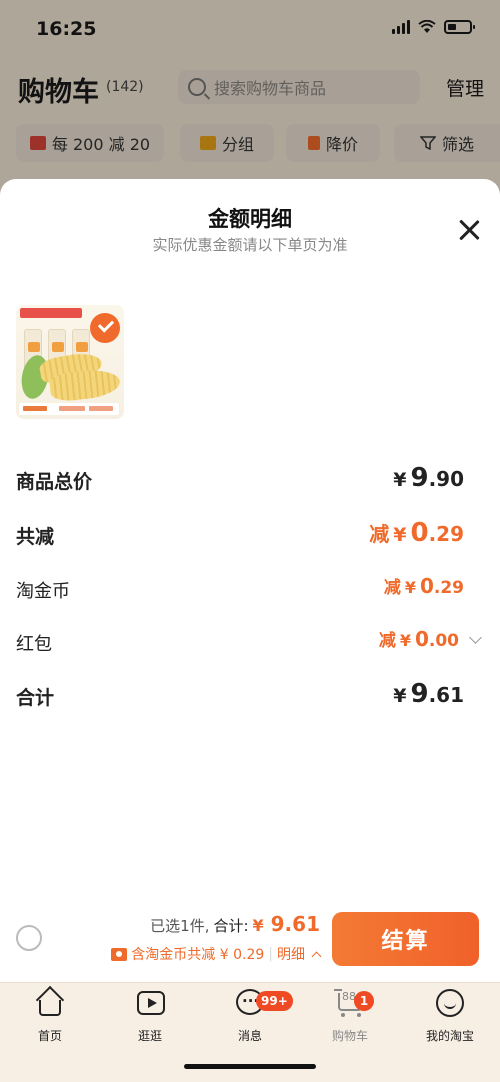 The height and width of the screenshot is (1082, 500). What do you see at coordinates (119, 954) in the screenshot?
I see `coin-icon` at bounding box center [119, 954].